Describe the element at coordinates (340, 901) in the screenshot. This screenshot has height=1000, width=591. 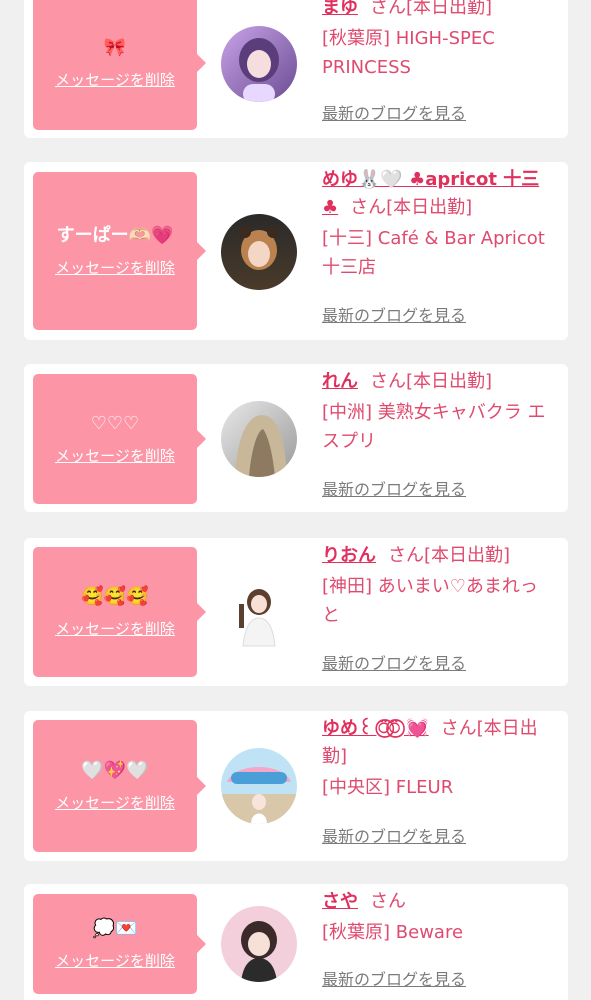
I see `sender-name-link: さや` at that location.